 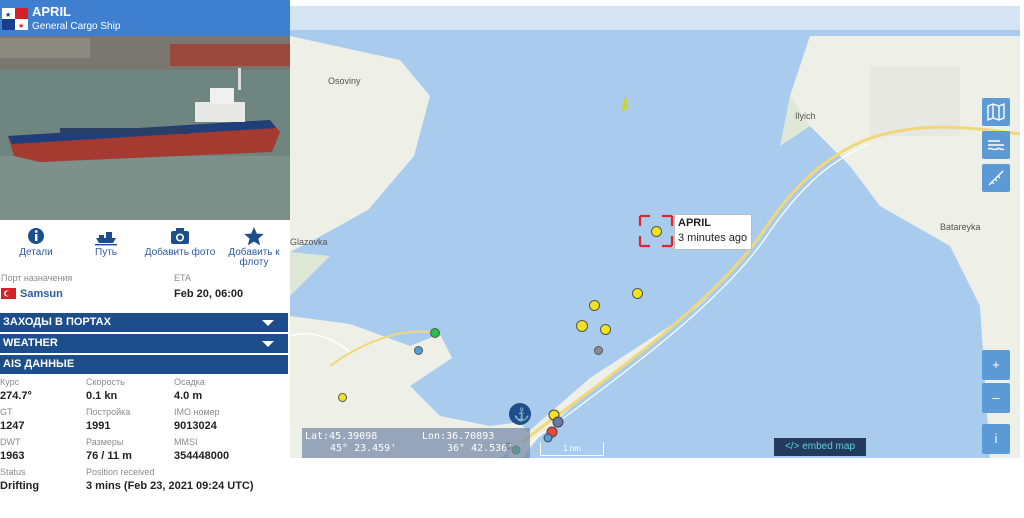 I want to click on draught-value: 4.0 m, so click(x=188, y=396).